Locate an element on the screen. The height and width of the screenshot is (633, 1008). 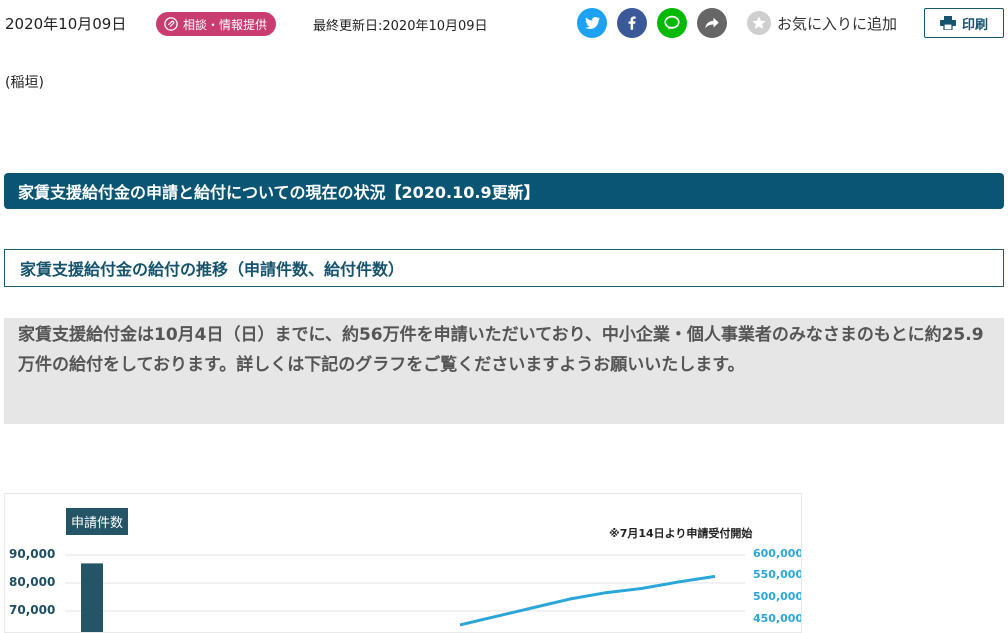
last-updated: 最終更新日:2020年10月09日 is located at coordinates (400, 26).